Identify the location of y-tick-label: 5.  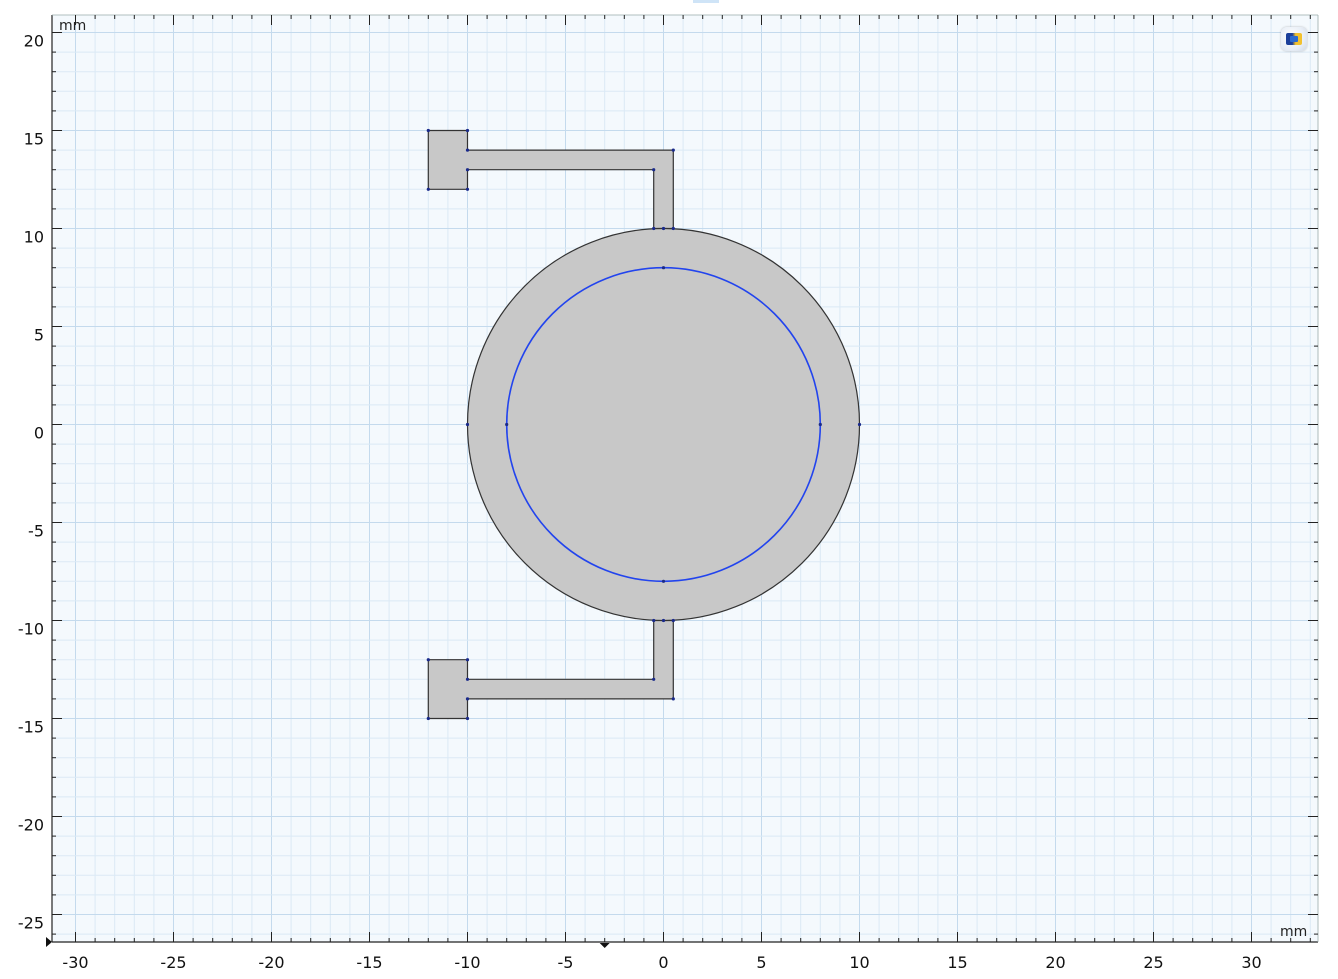
(39, 335).